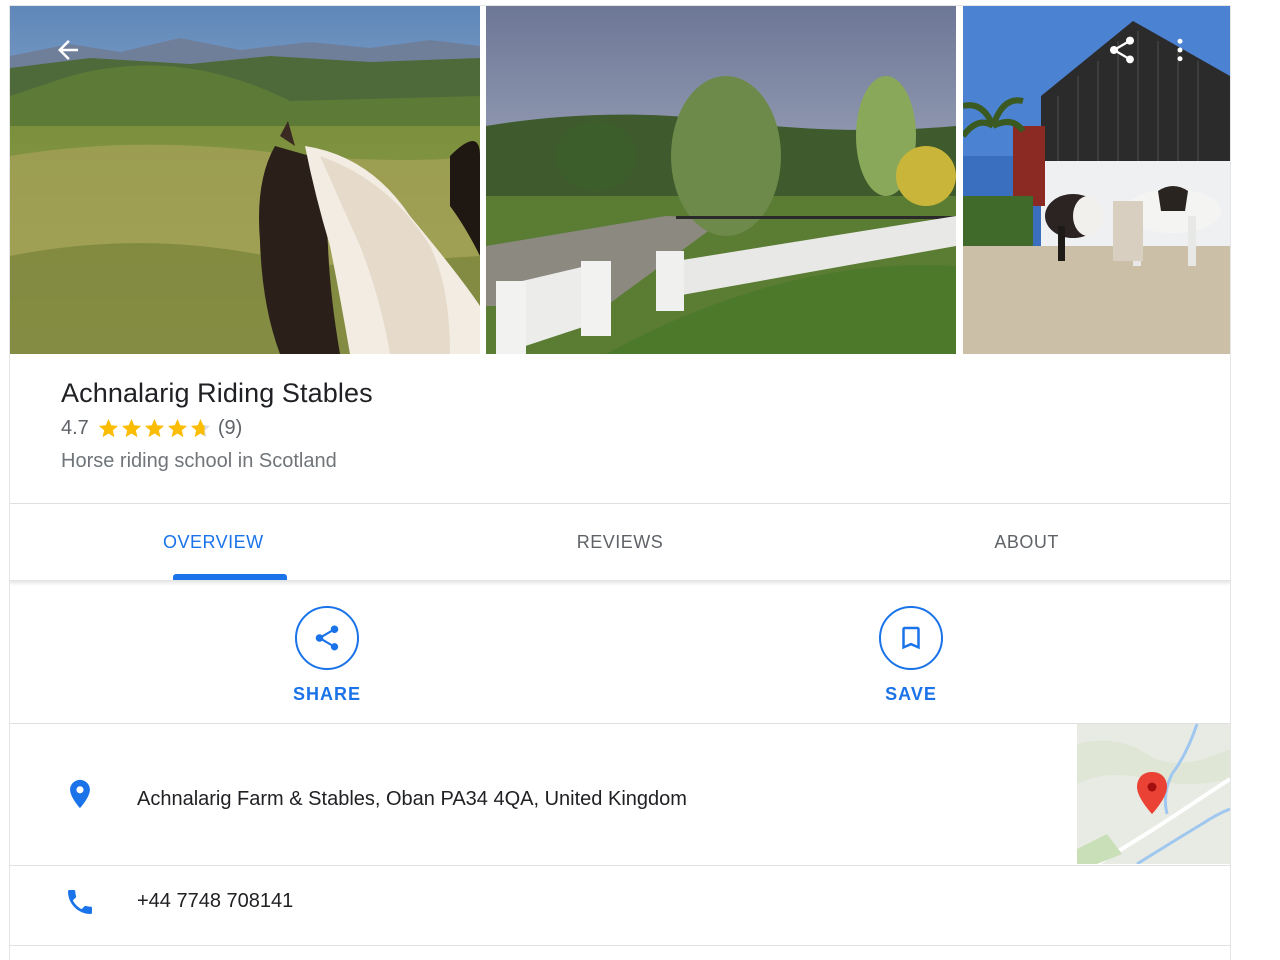  I want to click on place-title: Achnalarig Riding Stables, so click(217, 393).